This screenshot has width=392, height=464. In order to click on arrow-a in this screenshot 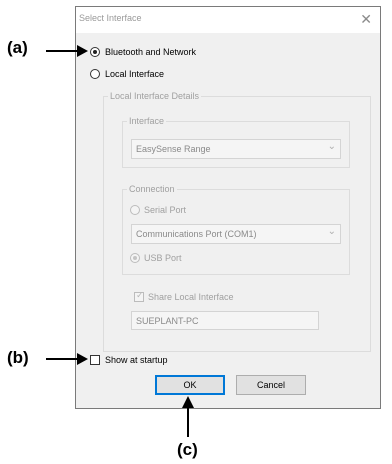, I will do `click(67, 51)`.